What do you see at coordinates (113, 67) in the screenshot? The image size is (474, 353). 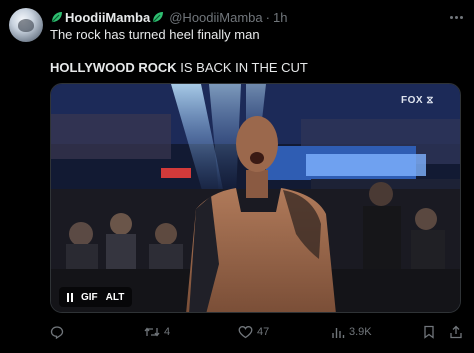 I see `post-text-bold: HOLLYWOOD ROCK` at bounding box center [113, 67].